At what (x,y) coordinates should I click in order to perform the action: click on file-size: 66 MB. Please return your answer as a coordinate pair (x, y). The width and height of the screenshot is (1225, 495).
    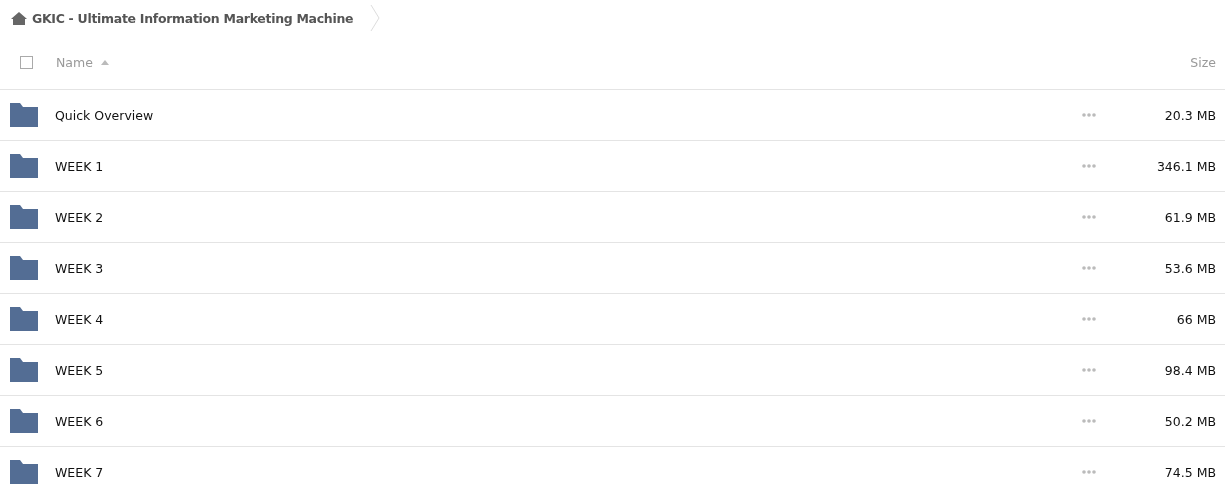
    Looking at the image, I should click on (1195, 319).